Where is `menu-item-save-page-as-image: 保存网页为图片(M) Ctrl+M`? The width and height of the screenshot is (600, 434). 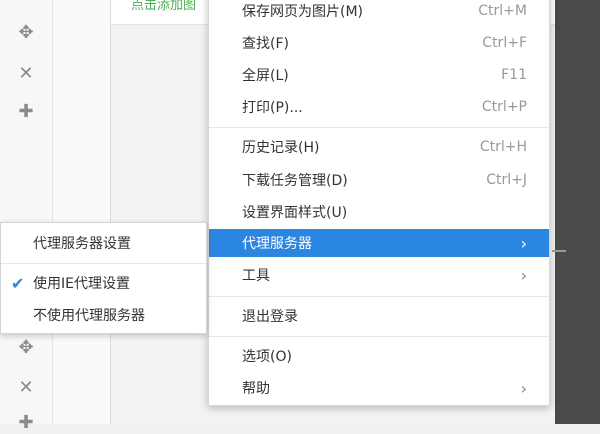
menu-item-save-page-as-image: 保存网页为图片(M) Ctrl+M is located at coordinates (379, 12).